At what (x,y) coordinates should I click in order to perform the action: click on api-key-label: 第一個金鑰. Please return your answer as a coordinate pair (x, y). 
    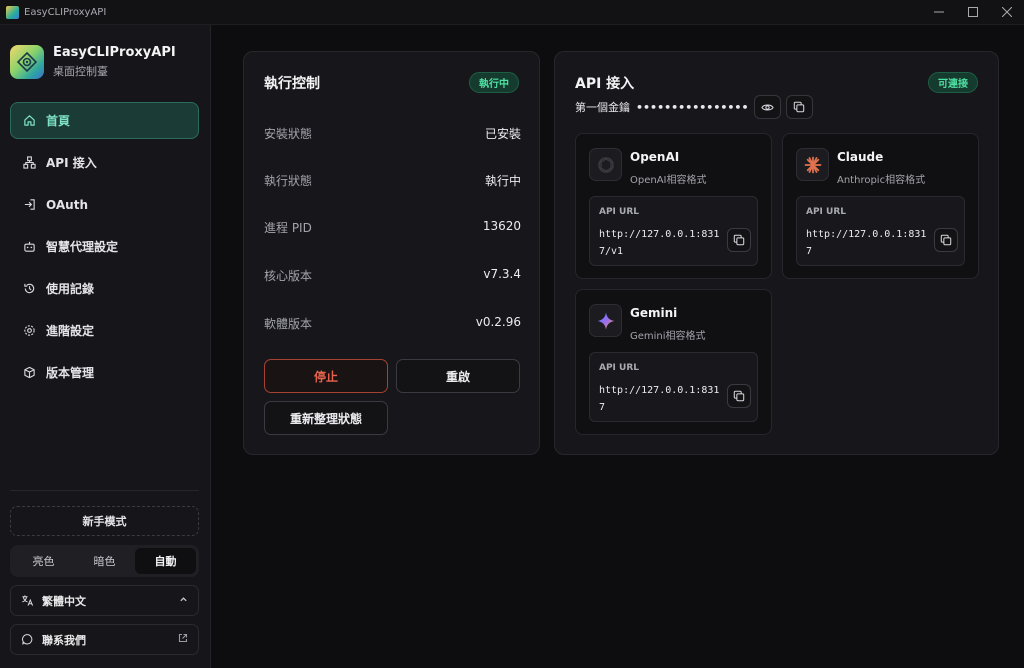
    Looking at the image, I should click on (602, 107).